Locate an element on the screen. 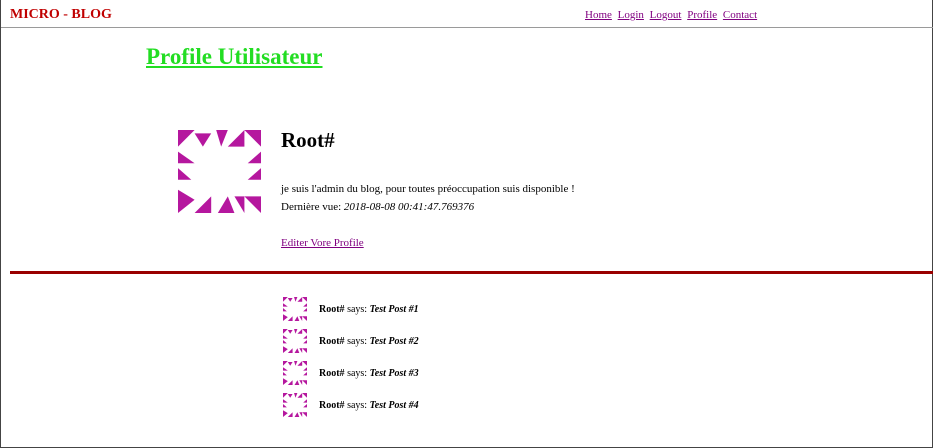 Image resolution: width=933 pixels, height=448 pixels. post-text: Root# says: Test Post #3 is located at coordinates (369, 373).